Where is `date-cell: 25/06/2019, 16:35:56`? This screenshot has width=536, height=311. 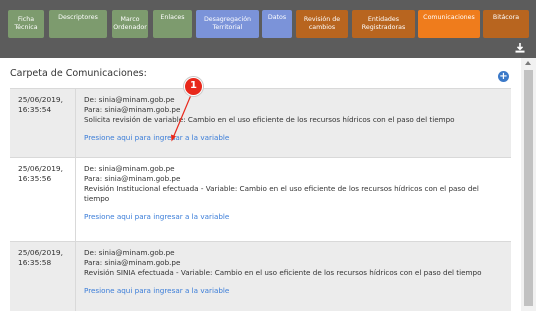 date-cell: 25/06/2019, 16:35:56 is located at coordinates (43, 199).